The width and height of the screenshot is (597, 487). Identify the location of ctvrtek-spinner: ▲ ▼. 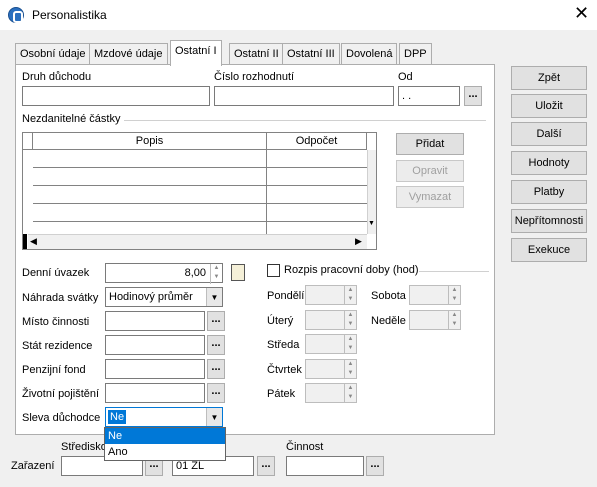
(350, 369).